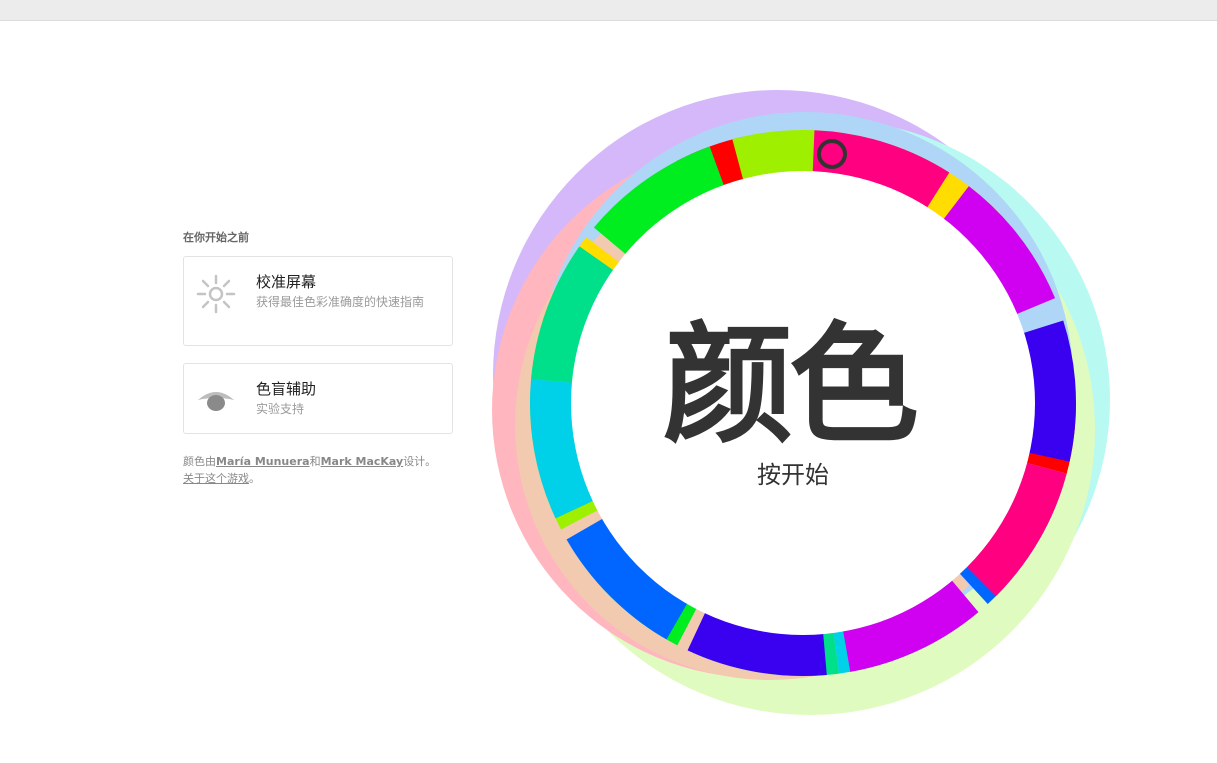 Image resolution: width=1217 pixels, height=763 pixels. I want to click on colorblind-card-title: 色盲辅助, so click(286, 389).